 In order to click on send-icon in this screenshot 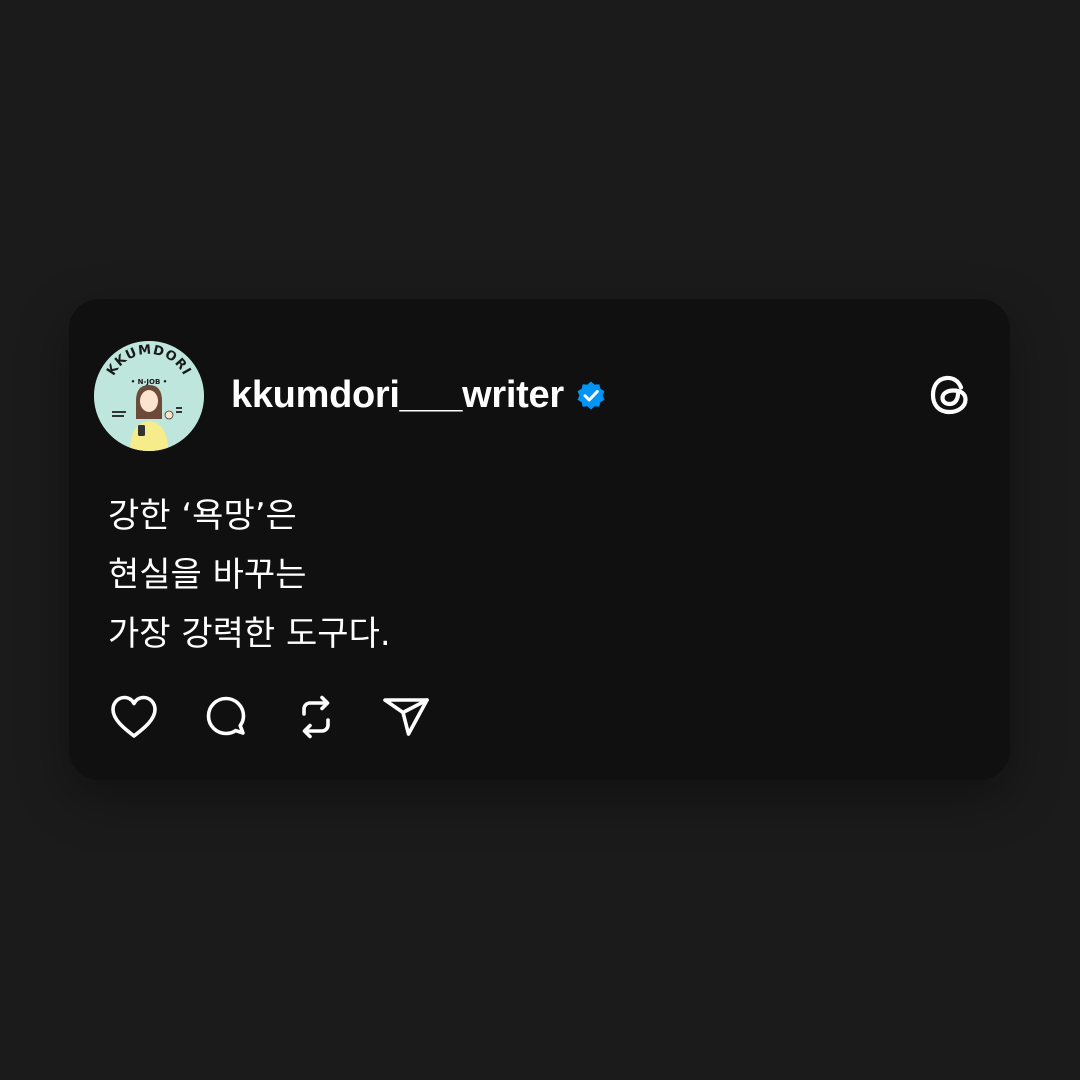, I will do `click(406, 717)`.